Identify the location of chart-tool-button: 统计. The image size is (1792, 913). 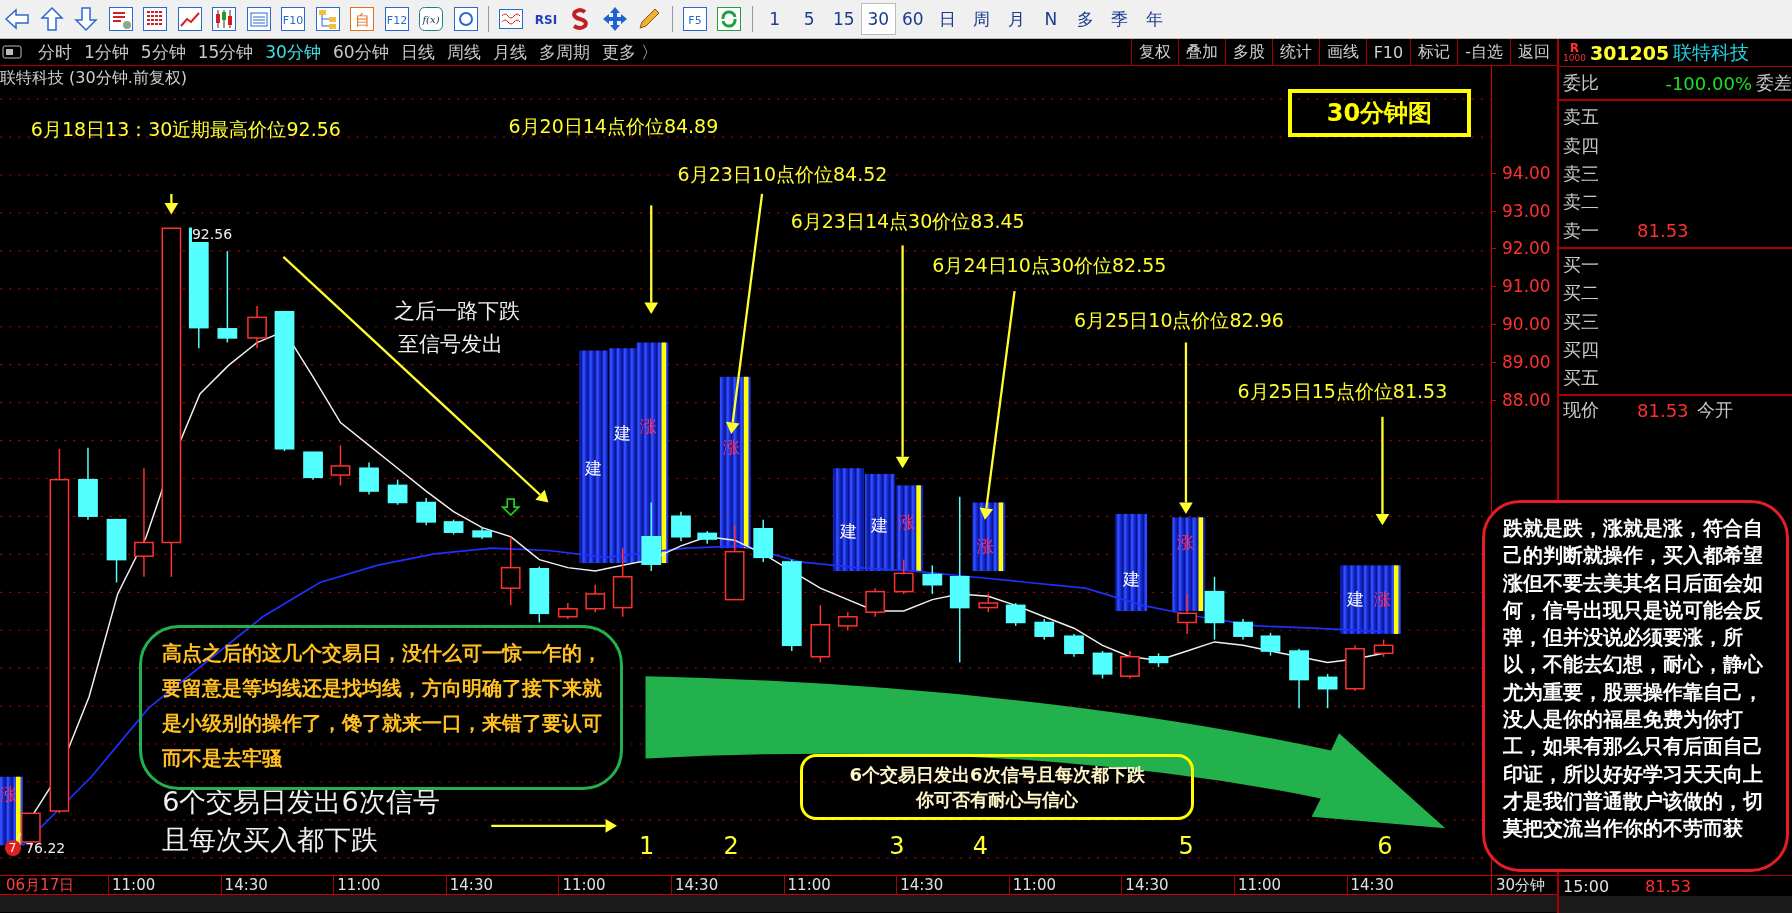
(1295, 52).